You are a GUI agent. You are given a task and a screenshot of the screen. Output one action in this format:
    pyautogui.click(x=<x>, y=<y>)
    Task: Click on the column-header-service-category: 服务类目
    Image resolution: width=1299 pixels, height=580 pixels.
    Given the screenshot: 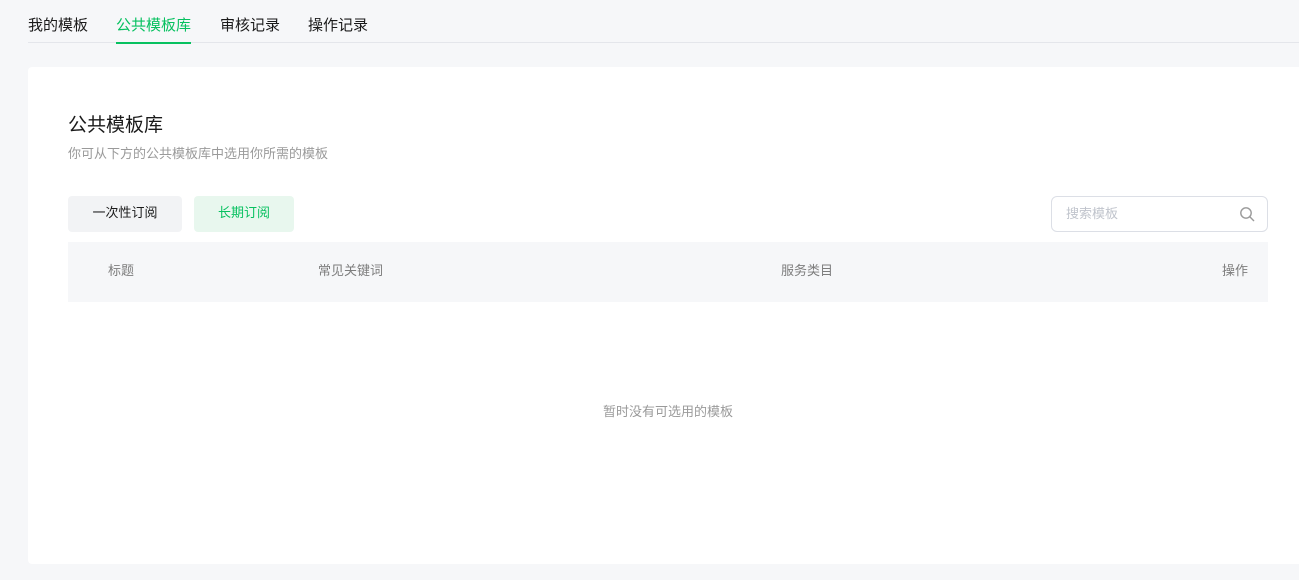 What is the action you would take?
    pyautogui.click(x=807, y=271)
    